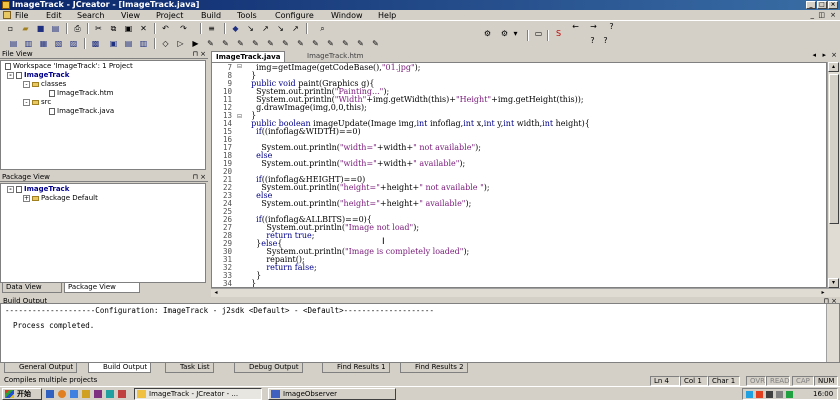  Describe the element at coordinates (40, 28) in the screenshot. I see `save-icon: ■` at that location.